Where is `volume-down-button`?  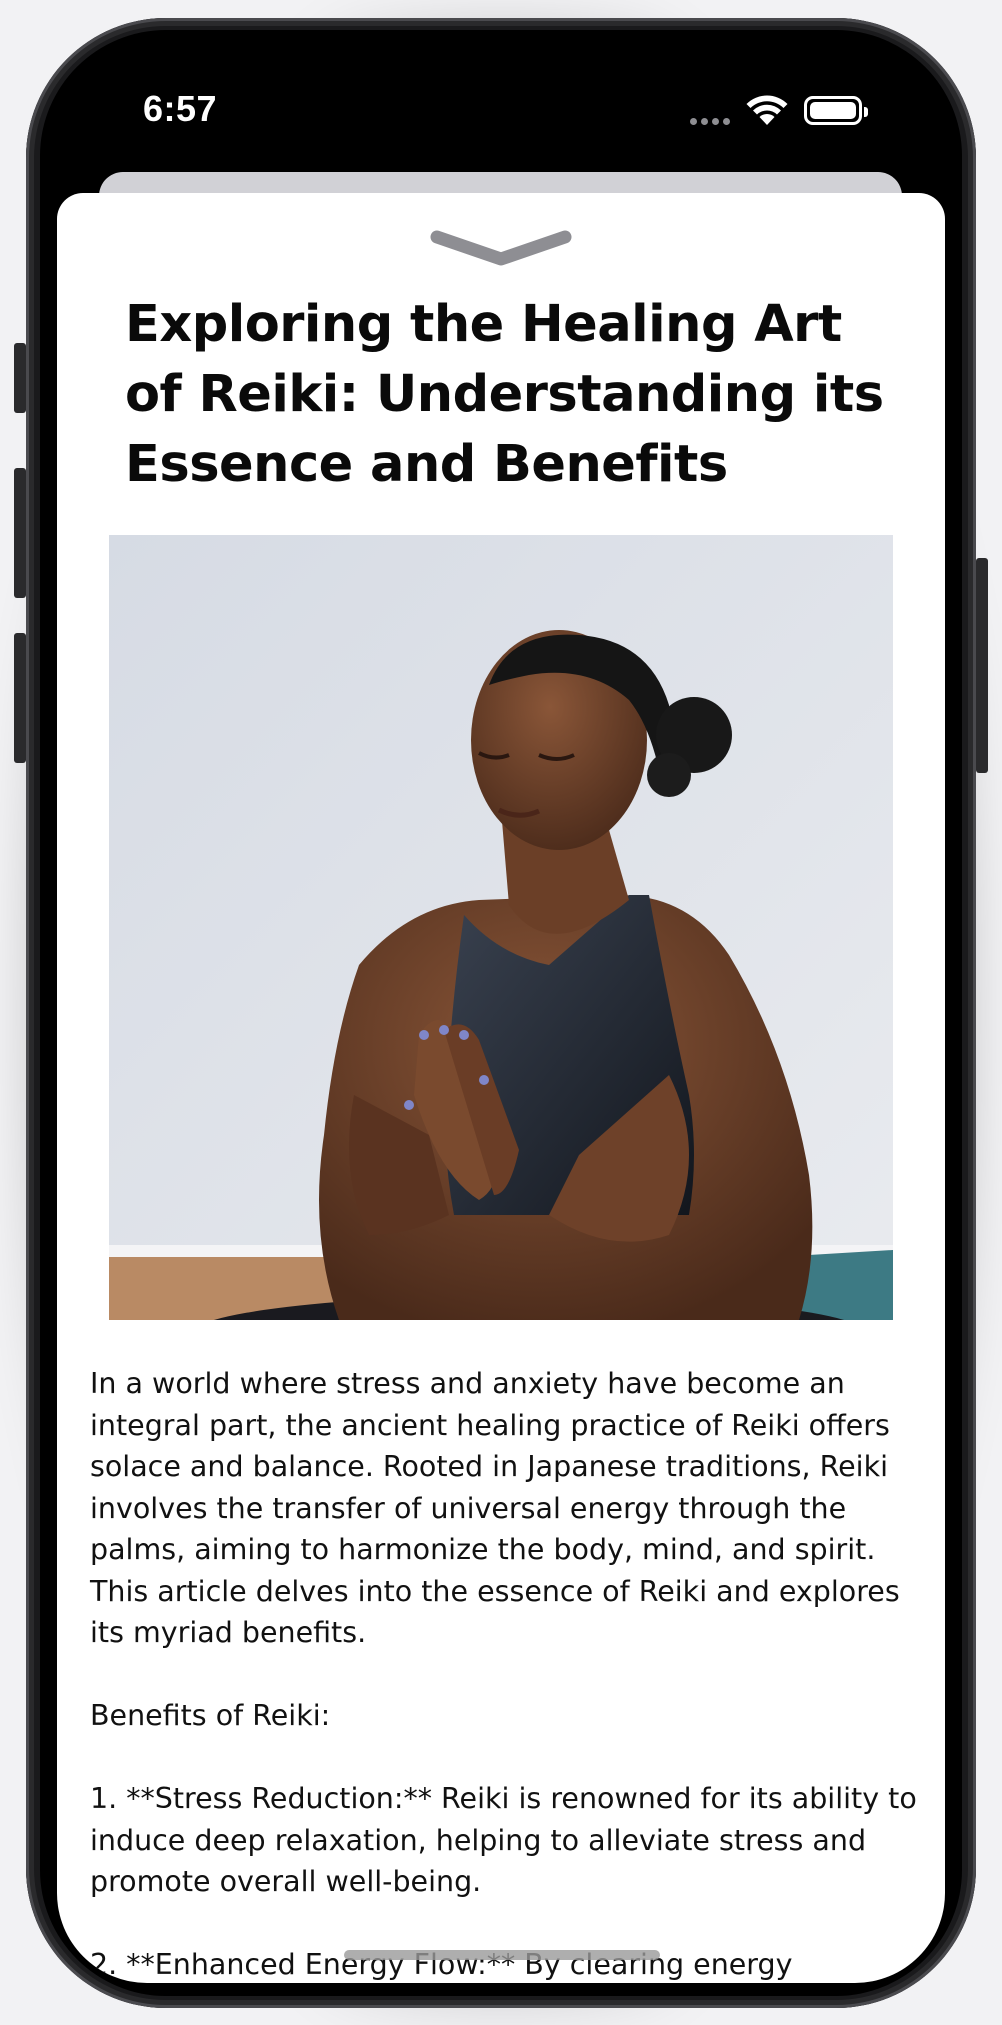
volume-down-button is located at coordinates (20, 698).